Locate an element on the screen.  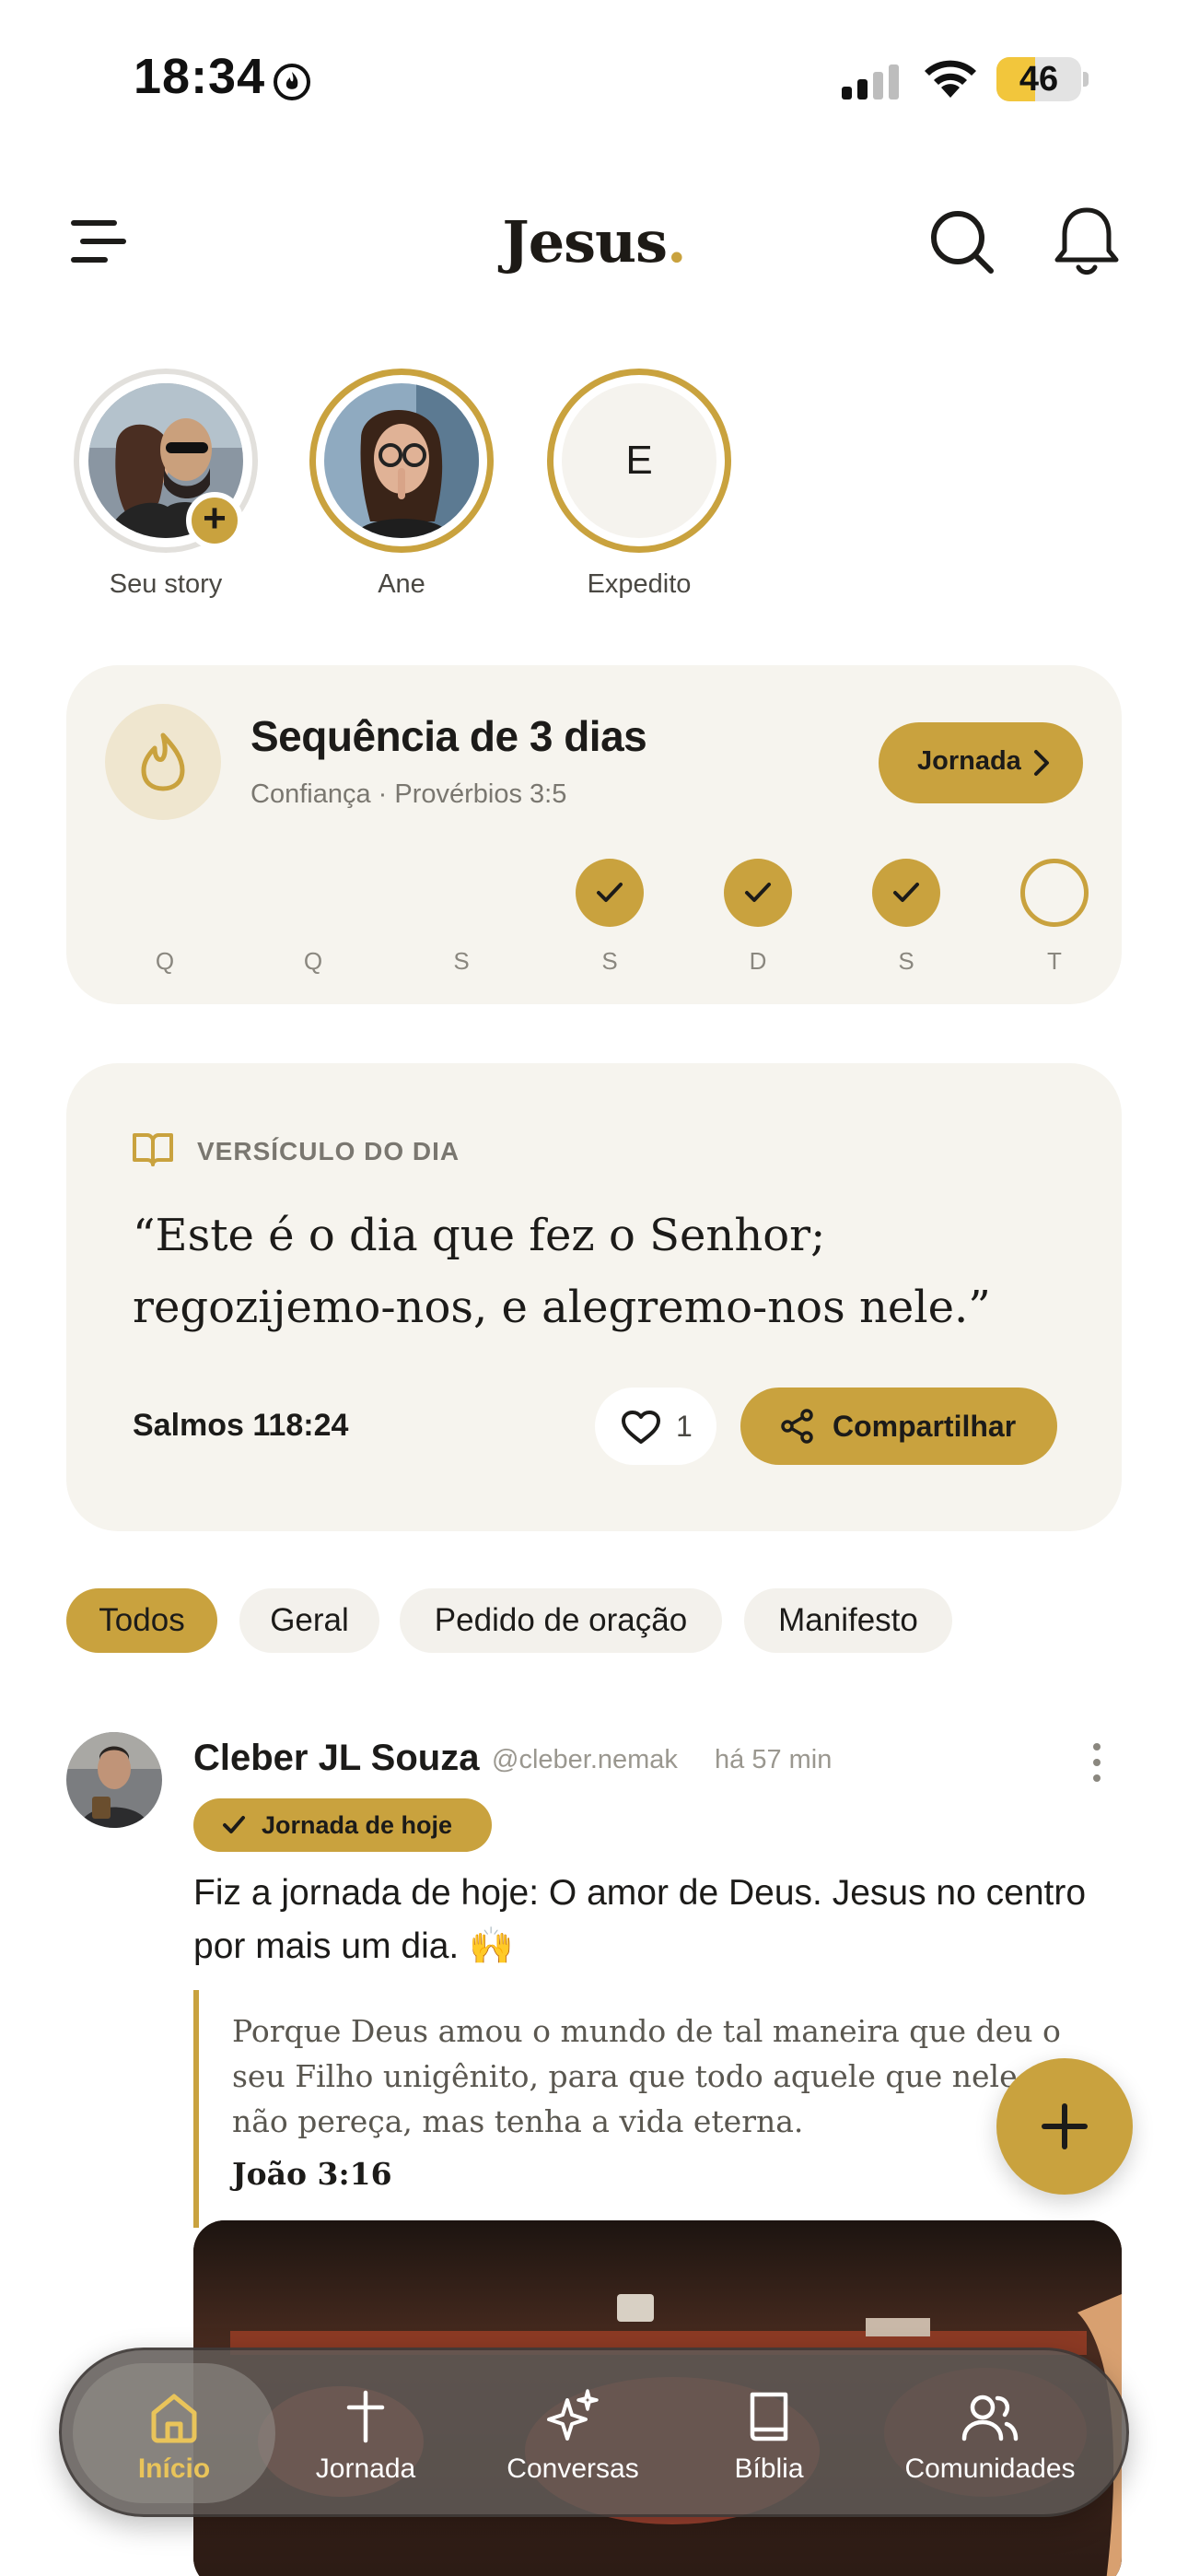
wifi-icon is located at coordinates (951, 79).